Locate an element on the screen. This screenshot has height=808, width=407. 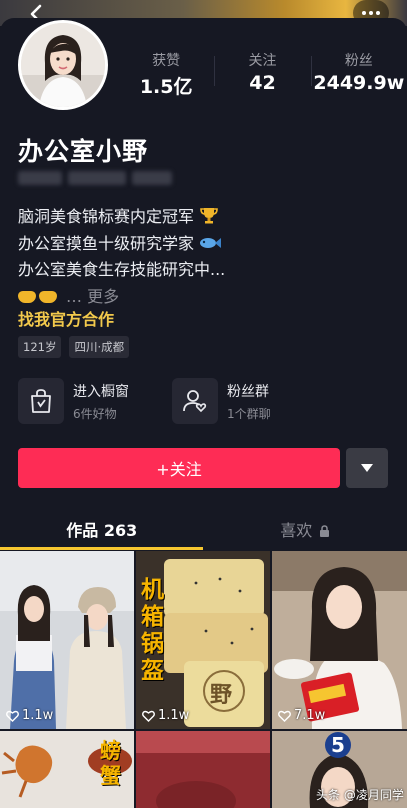
blurred-account-id is located at coordinates (95, 178).